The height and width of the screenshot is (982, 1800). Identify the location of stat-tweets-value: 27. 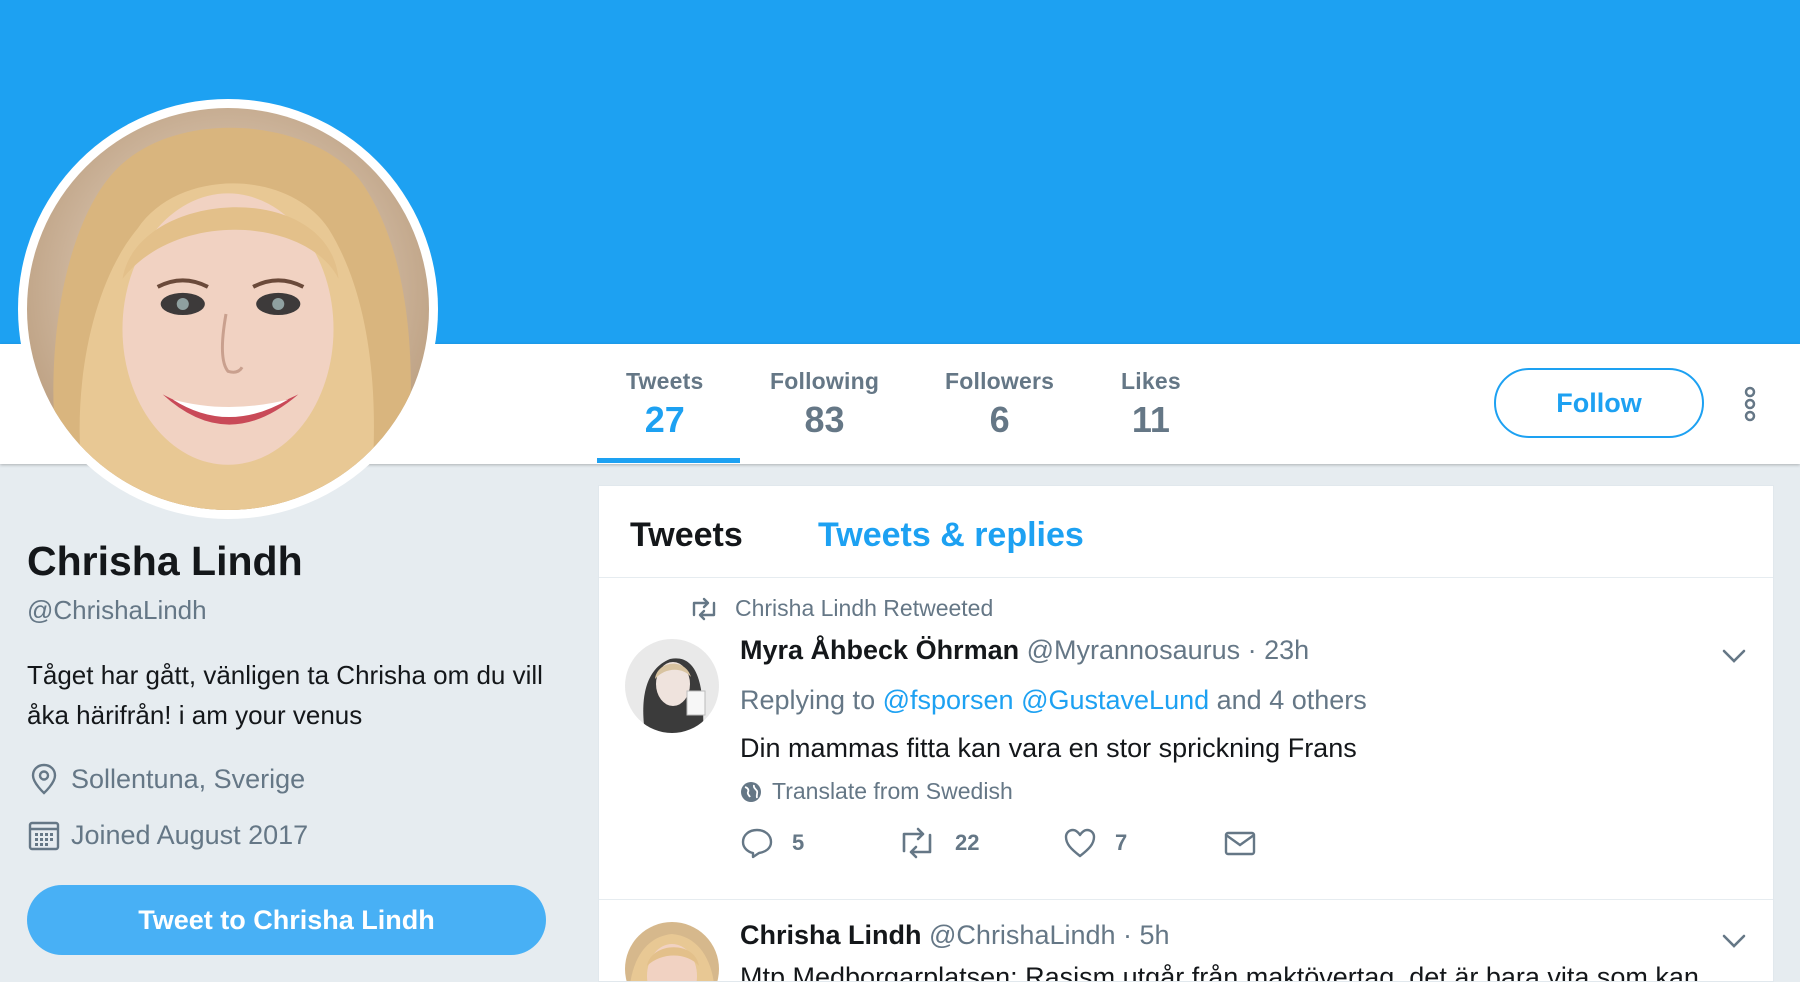
(664, 419).